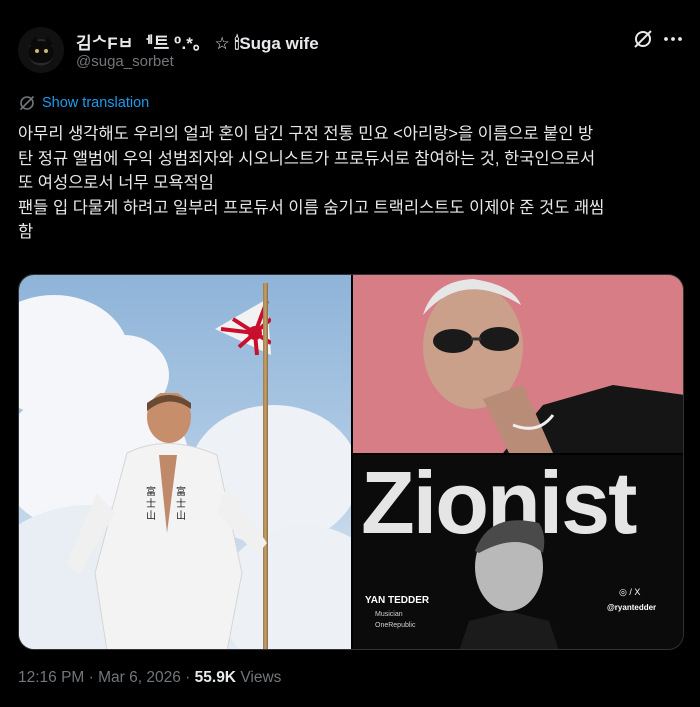 Image resolution: width=700 pixels, height=707 pixels. What do you see at coordinates (395, 625) in the screenshot?
I see `person-band: OneRepublic` at bounding box center [395, 625].